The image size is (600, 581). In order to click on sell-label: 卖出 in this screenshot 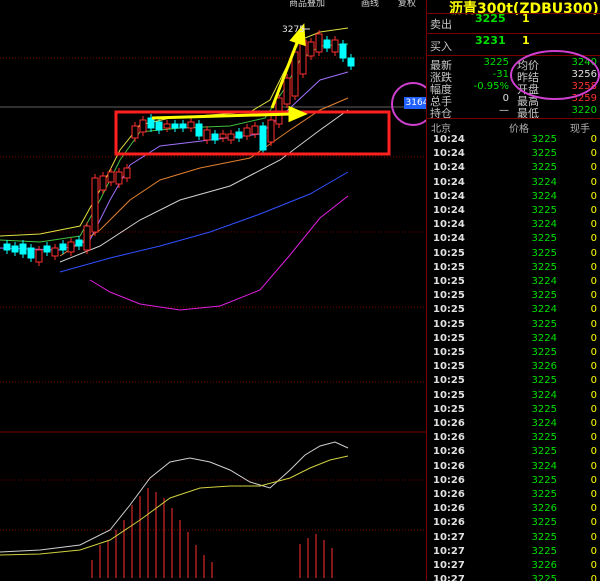, I will do `click(441, 24)`.